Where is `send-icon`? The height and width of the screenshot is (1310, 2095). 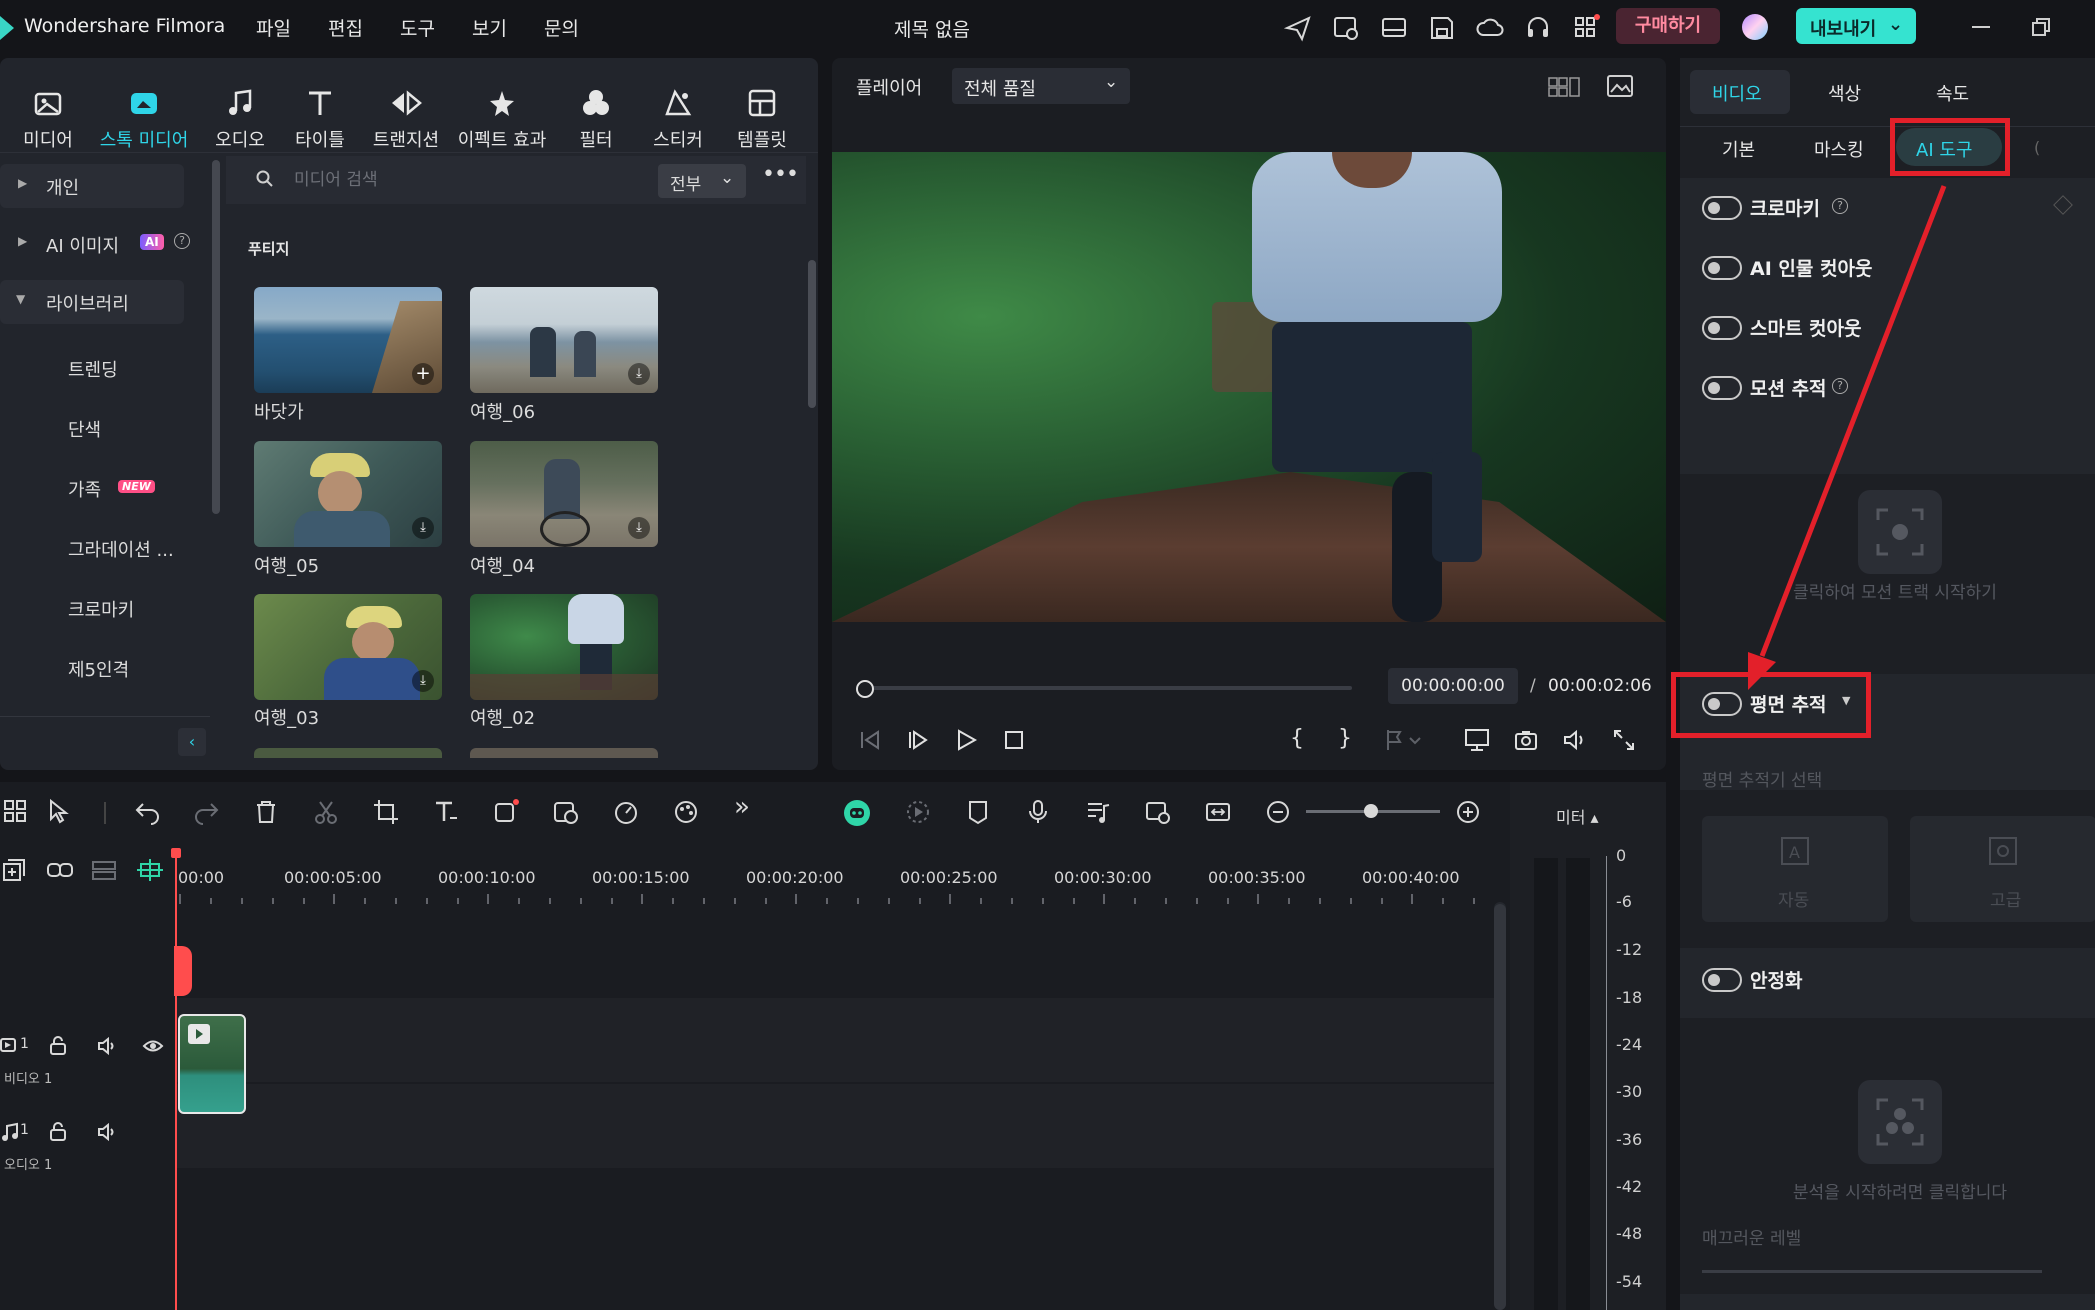 send-icon is located at coordinates (1298, 28).